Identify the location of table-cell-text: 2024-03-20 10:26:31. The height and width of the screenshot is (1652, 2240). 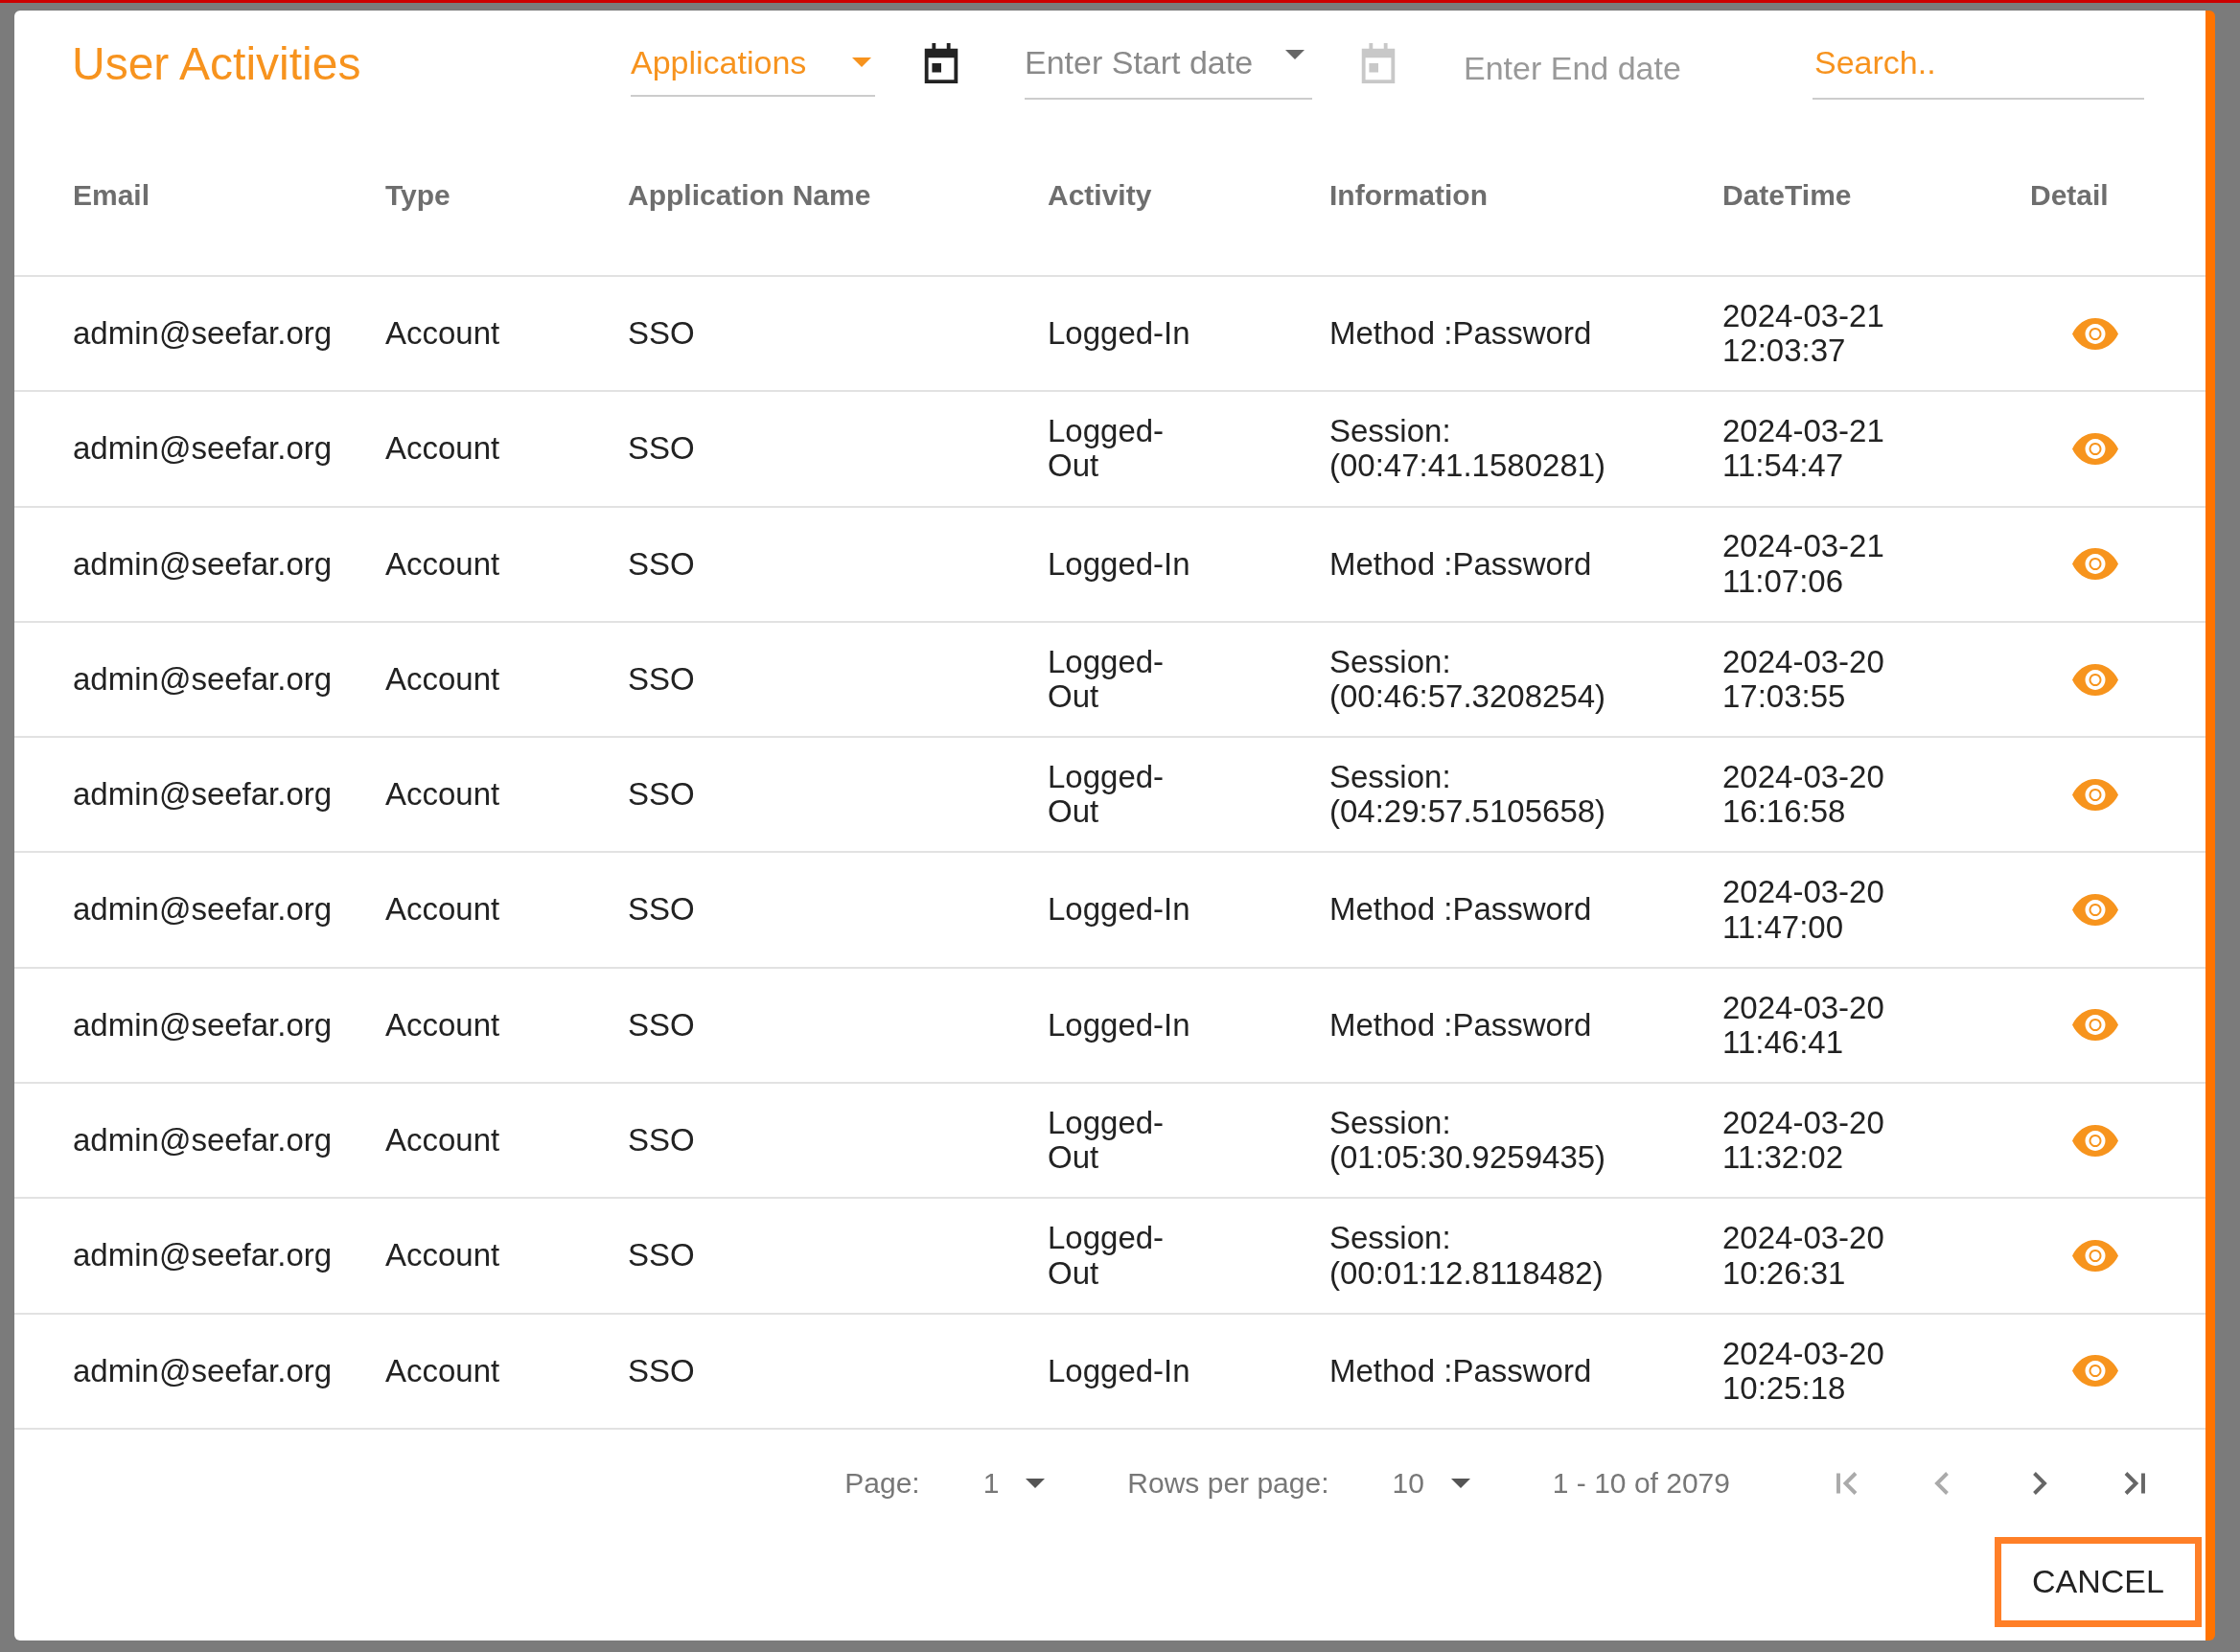
(1803, 1256).